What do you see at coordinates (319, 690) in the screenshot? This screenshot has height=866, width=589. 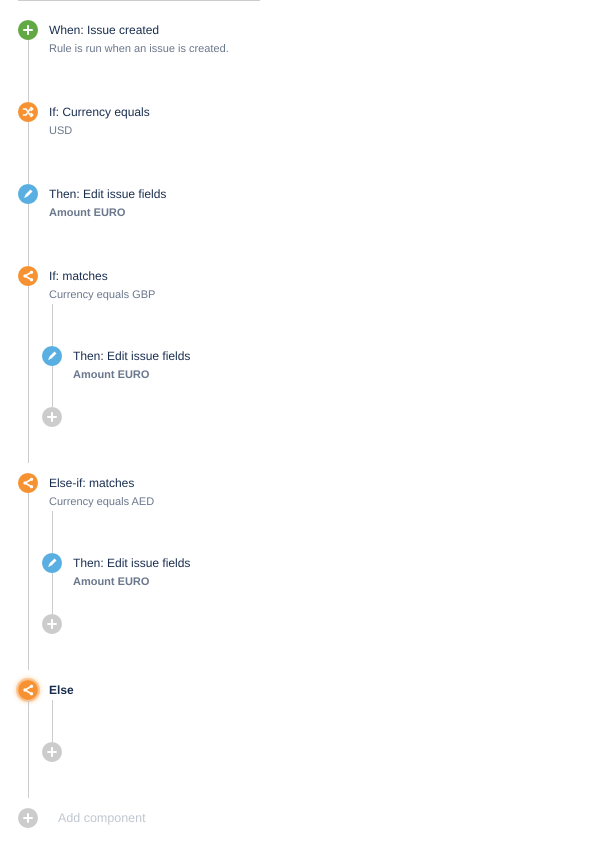 I see `step-title: Else` at bounding box center [319, 690].